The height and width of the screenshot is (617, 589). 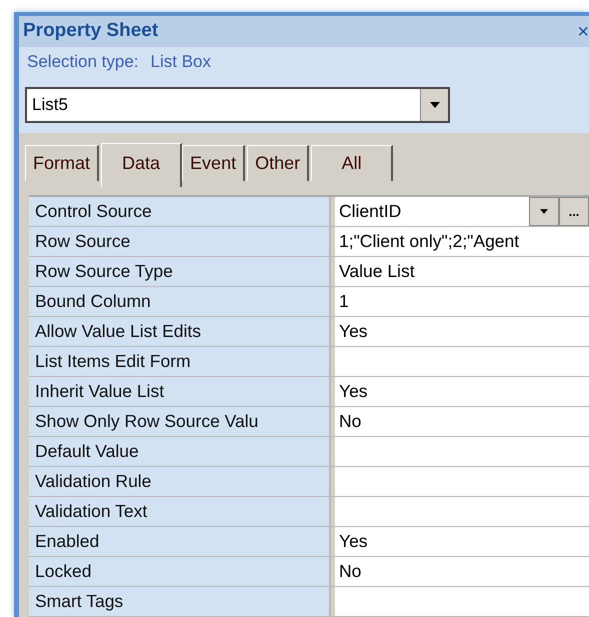 I want to click on property-name: Smart Tags, so click(x=180, y=601).